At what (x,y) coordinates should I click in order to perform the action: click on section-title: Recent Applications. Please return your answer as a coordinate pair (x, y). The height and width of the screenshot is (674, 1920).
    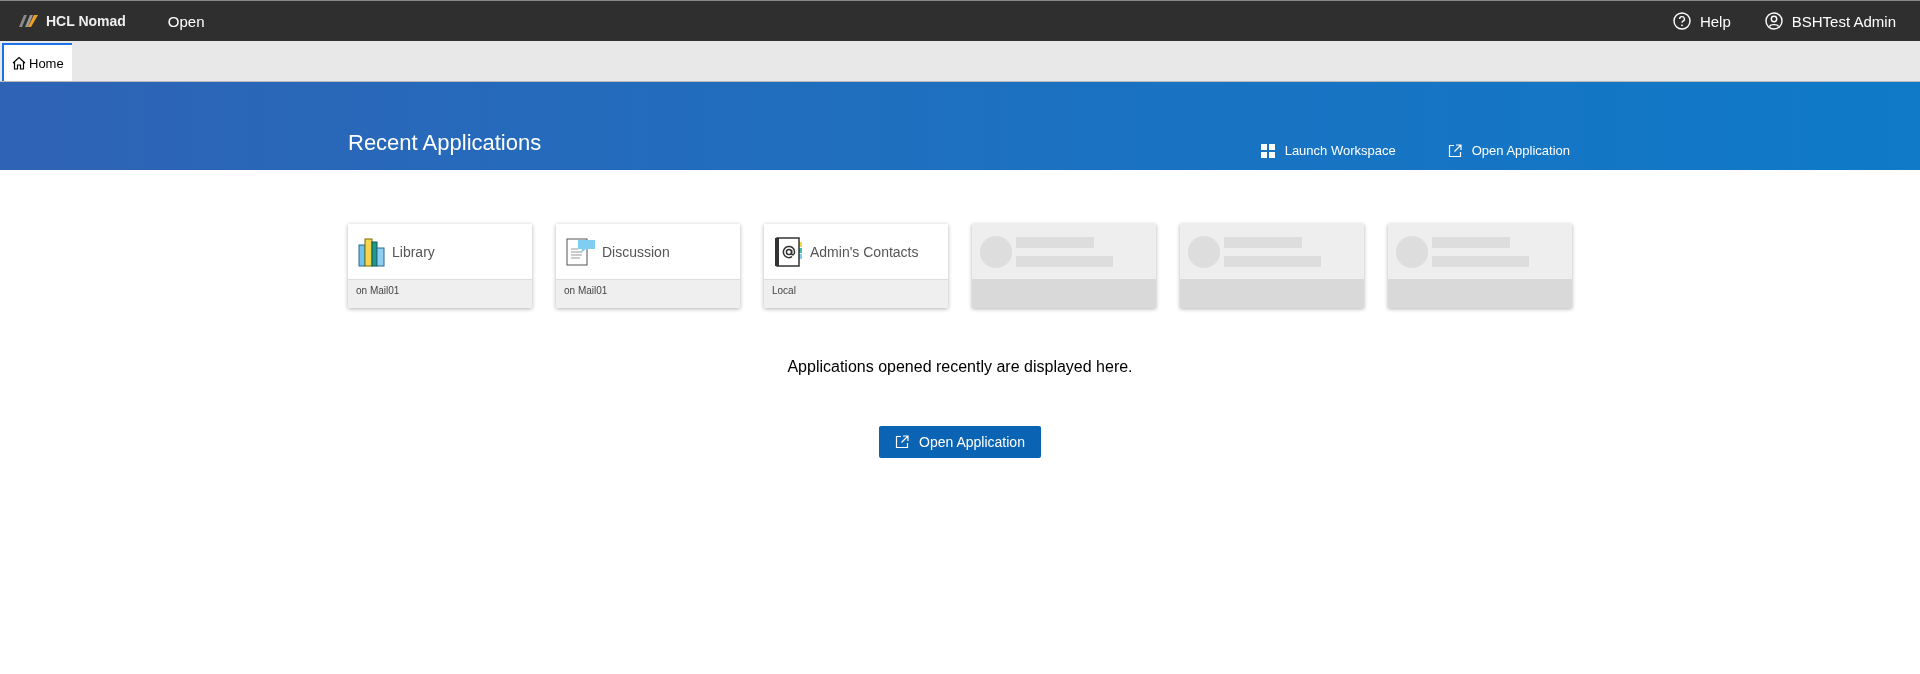
    Looking at the image, I should click on (445, 143).